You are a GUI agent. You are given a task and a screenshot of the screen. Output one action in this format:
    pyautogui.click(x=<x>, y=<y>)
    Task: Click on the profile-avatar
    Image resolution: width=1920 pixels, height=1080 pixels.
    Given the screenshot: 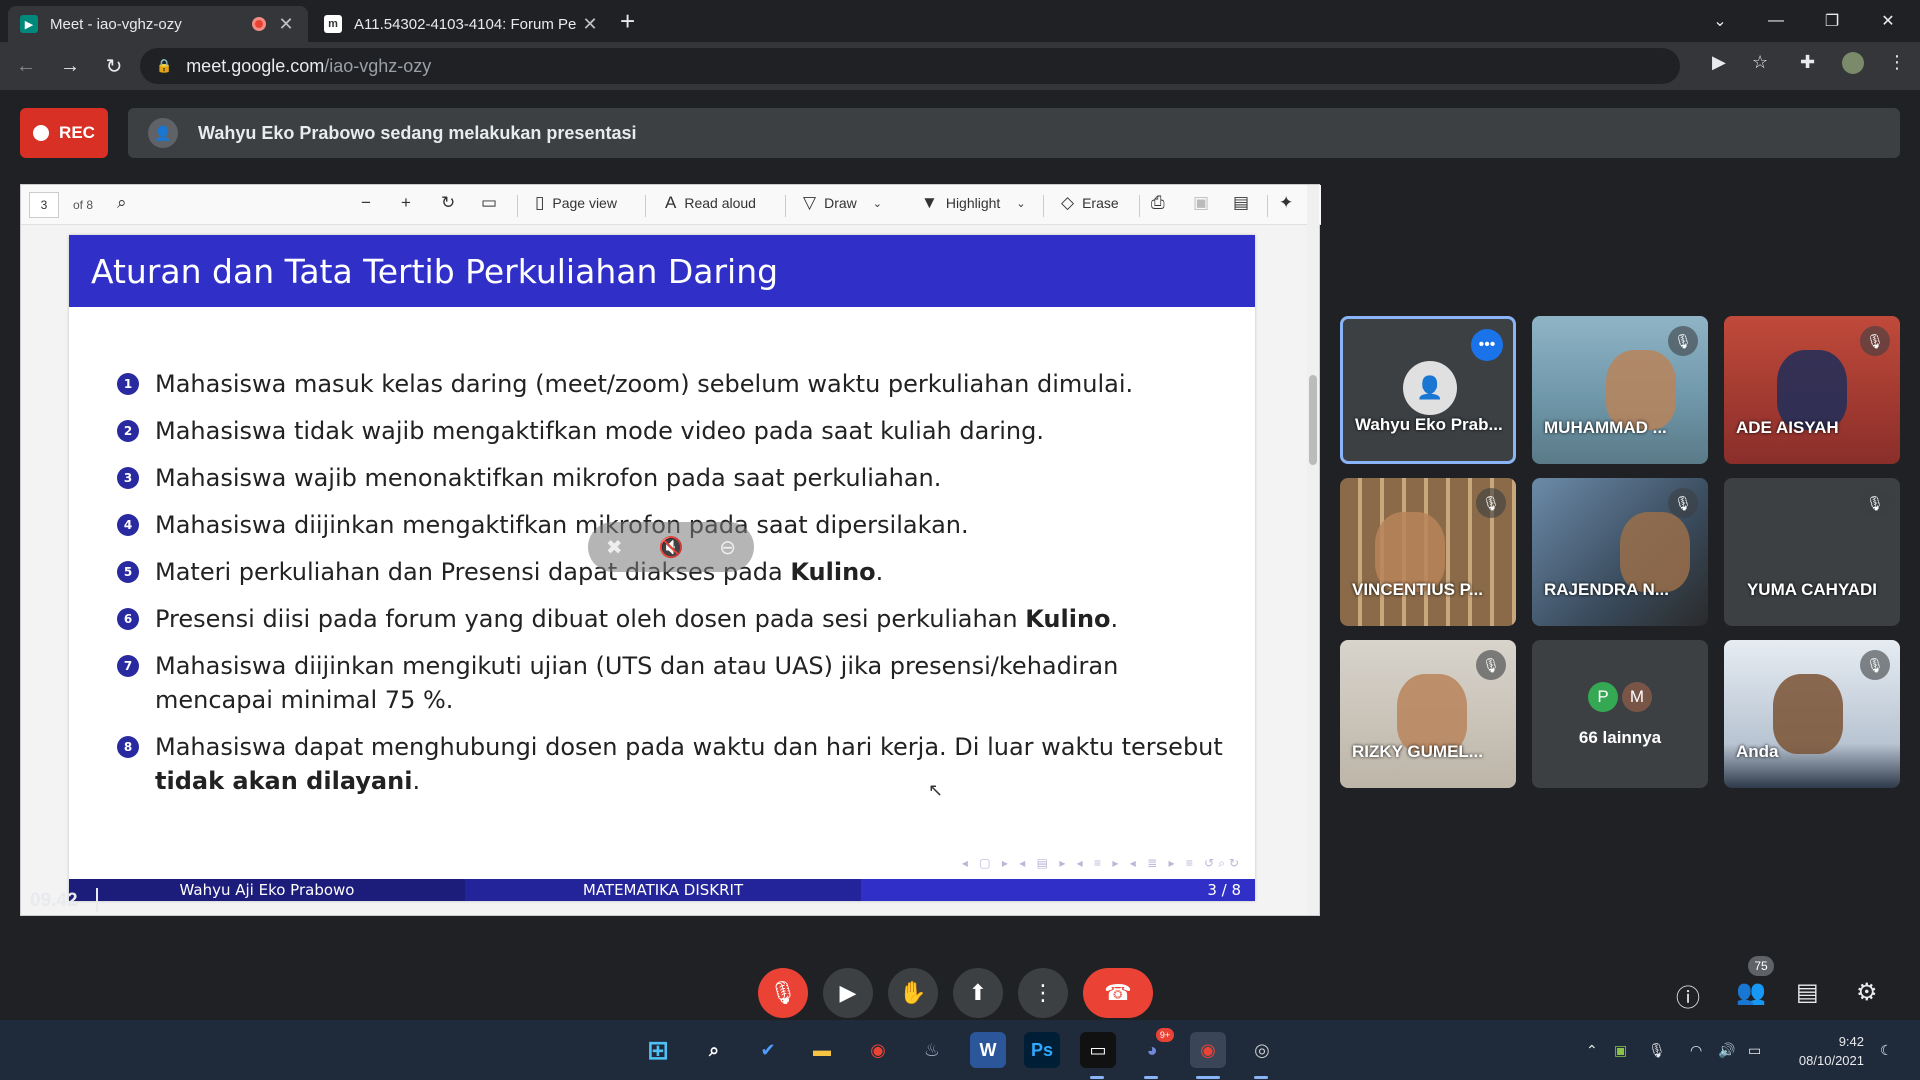 What is the action you would take?
    pyautogui.click(x=1853, y=63)
    